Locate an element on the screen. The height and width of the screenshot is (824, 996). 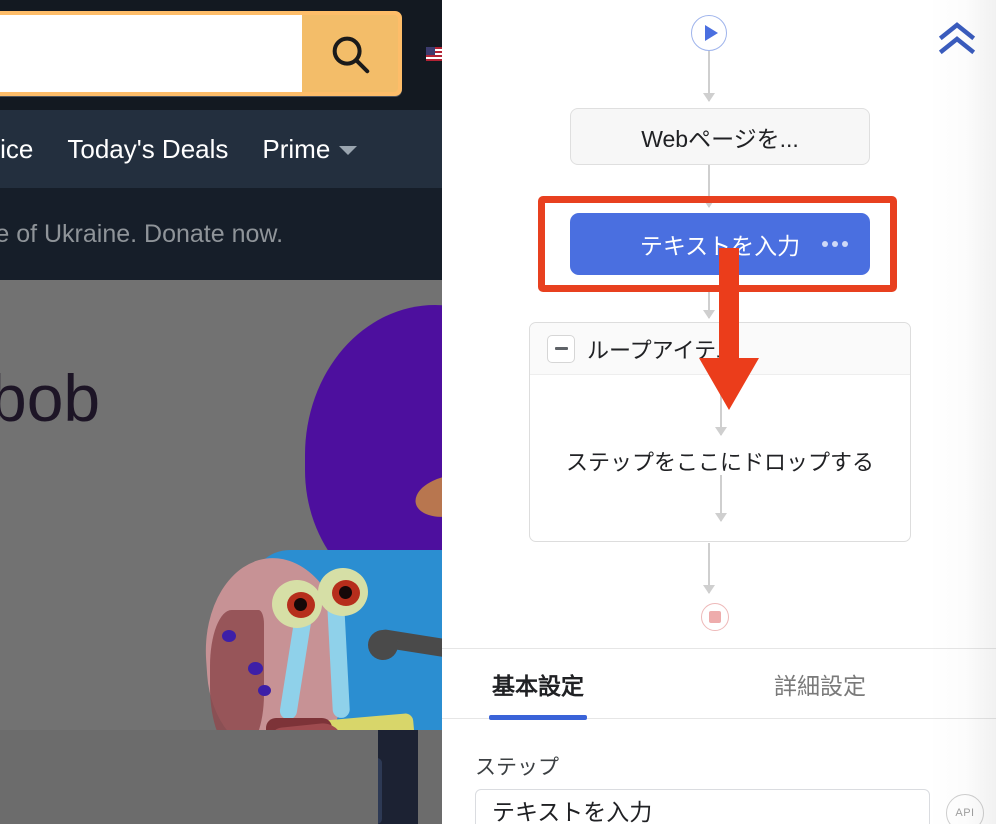
amazon-nav-bar: ervice Today's Deals Prime is located at coordinates (221, 149).